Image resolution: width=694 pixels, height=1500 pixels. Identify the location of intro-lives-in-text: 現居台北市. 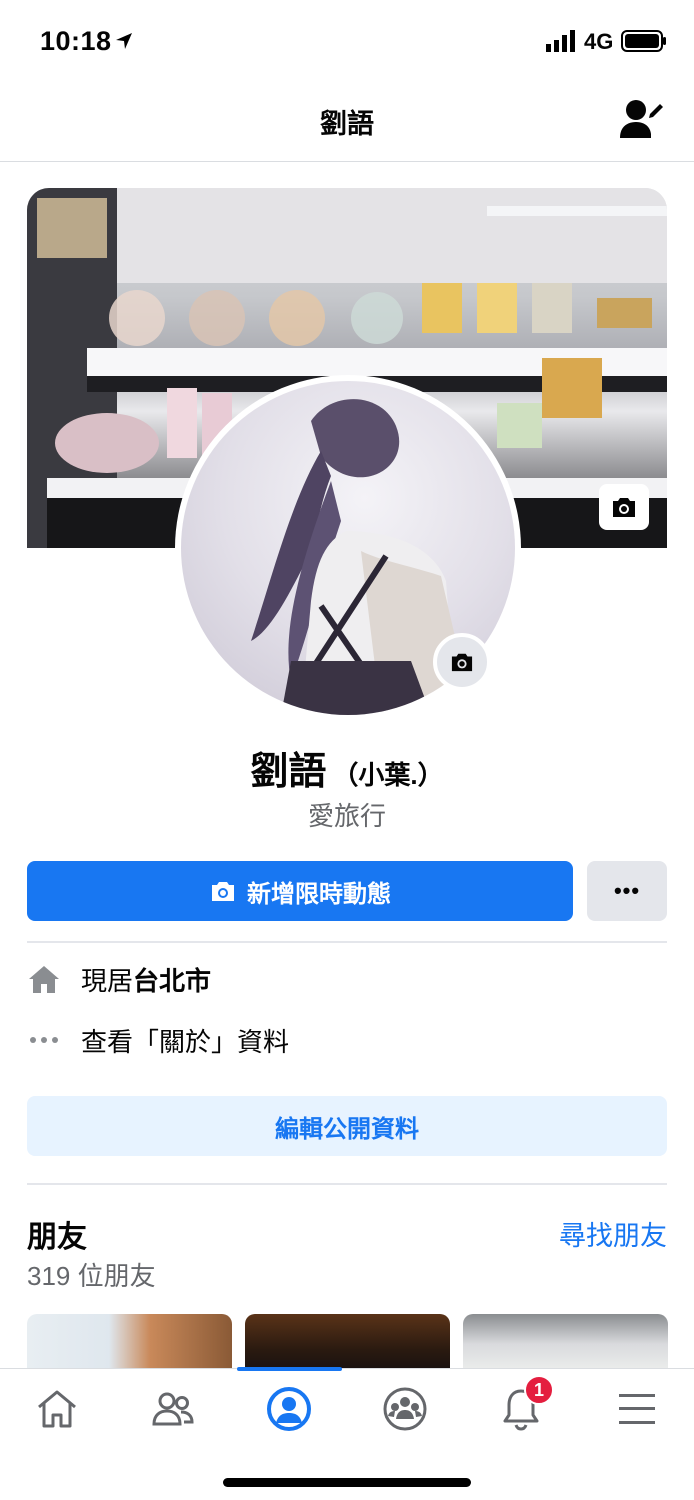
(146, 980).